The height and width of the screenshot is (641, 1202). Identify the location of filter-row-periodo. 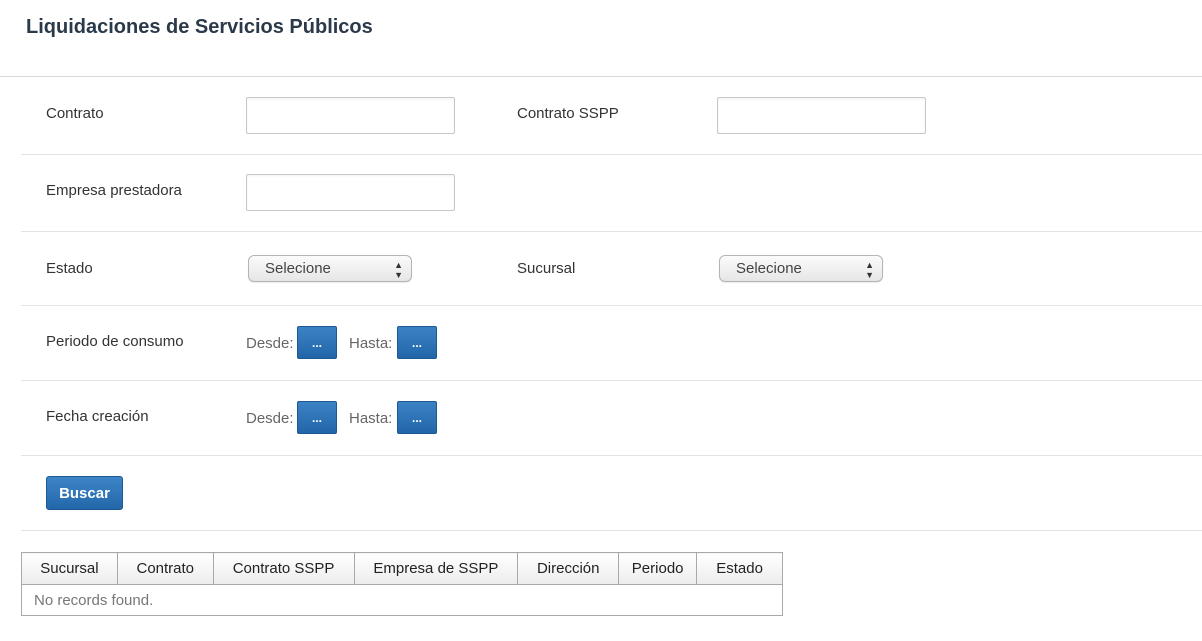
(611, 343).